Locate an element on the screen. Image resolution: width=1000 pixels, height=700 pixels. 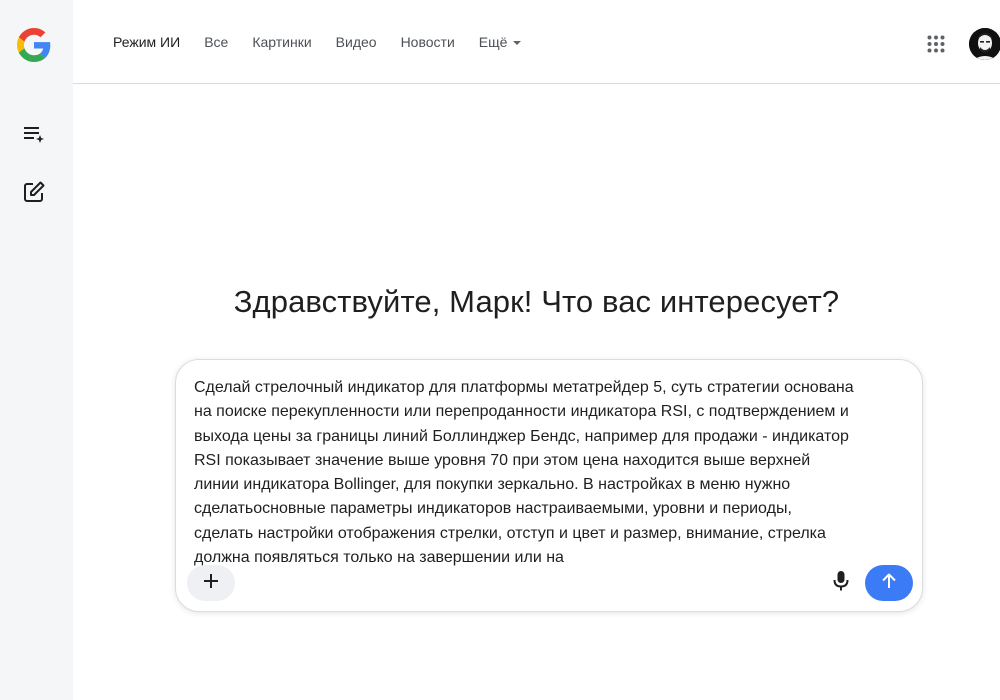
tab-news: Новости is located at coordinates (428, 42).